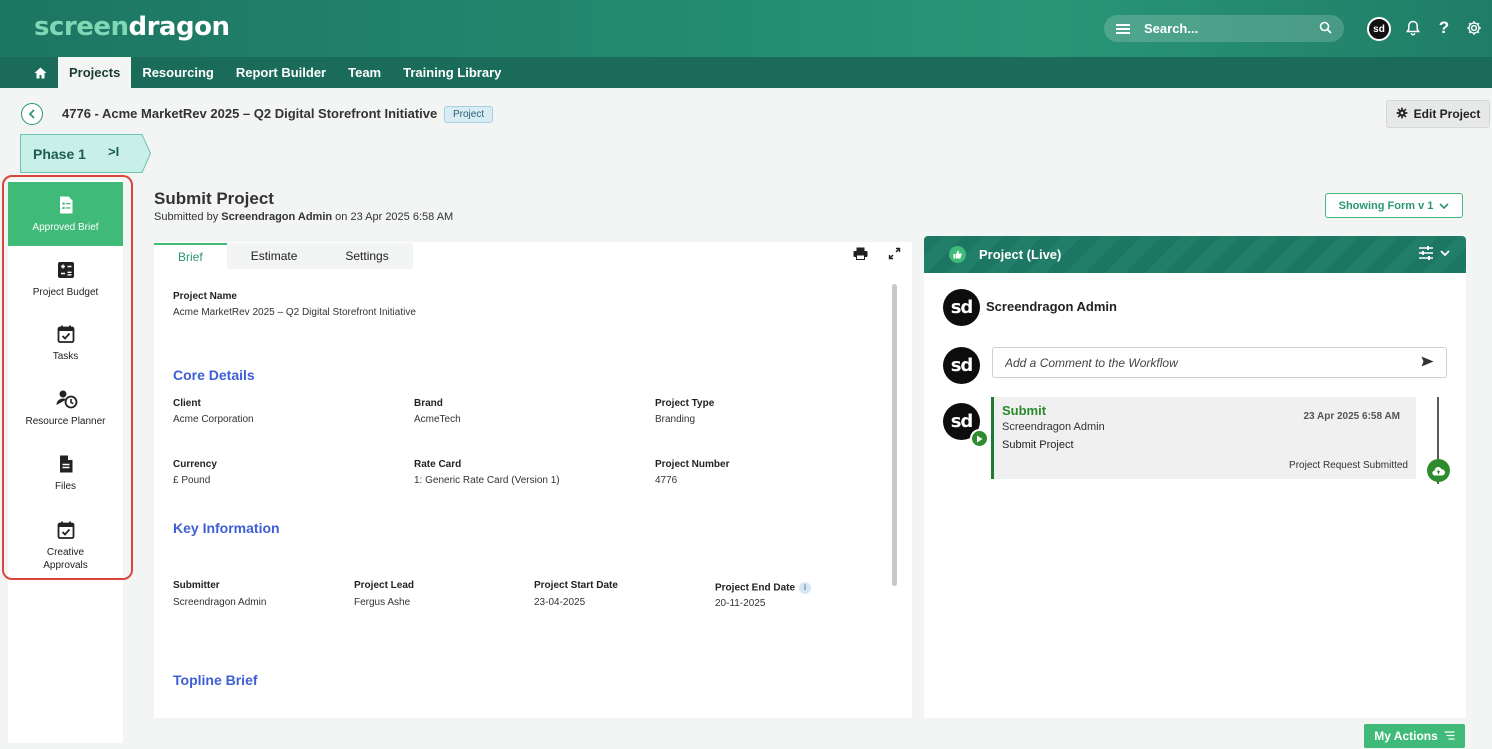  I want to click on list-filter-icon, so click(1449, 736).